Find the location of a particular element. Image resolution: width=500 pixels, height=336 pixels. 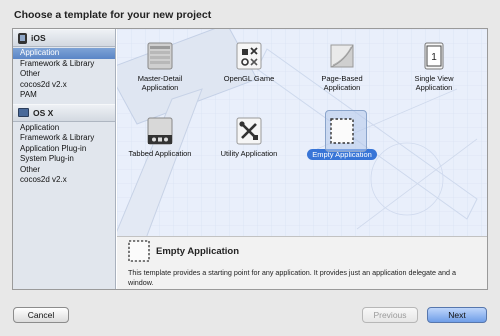

template-label: Tabbed Application is located at coordinates (160, 153).